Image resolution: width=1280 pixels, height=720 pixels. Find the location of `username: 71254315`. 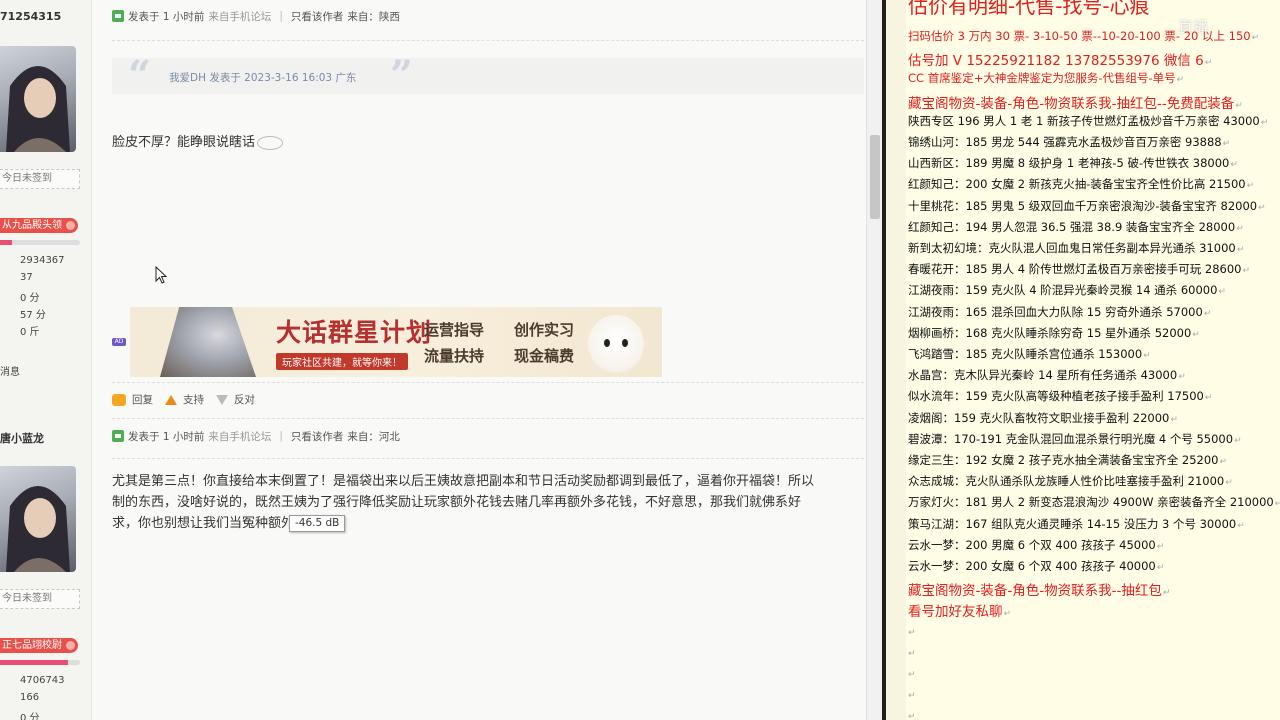

username: 71254315 is located at coordinates (30, 16).